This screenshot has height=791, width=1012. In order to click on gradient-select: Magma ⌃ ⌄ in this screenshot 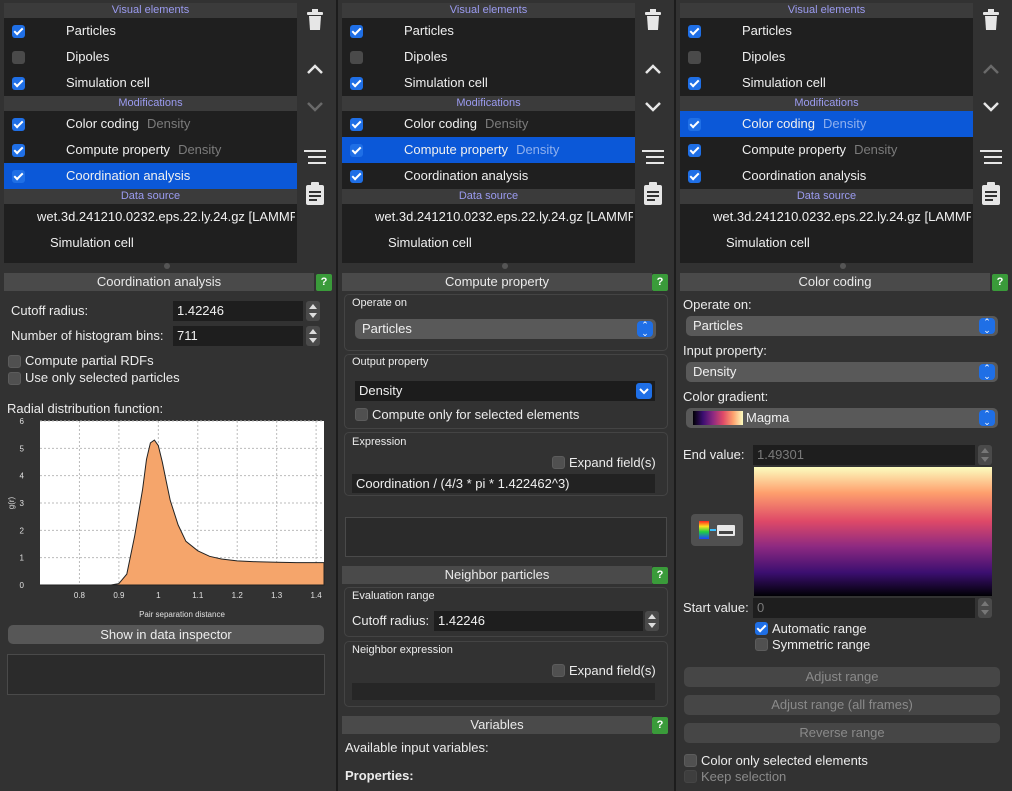, I will do `click(842, 418)`.